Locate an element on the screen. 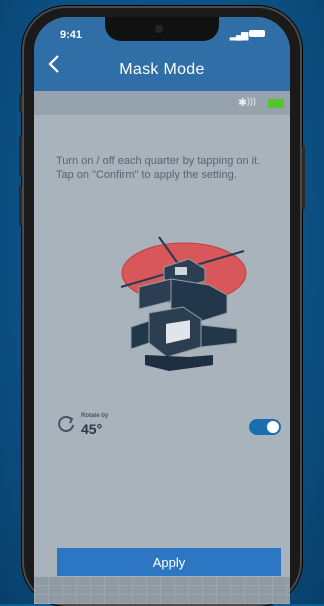 The width and height of the screenshot is (324, 606). apply-button: Apply is located at coordinates (169, 562).